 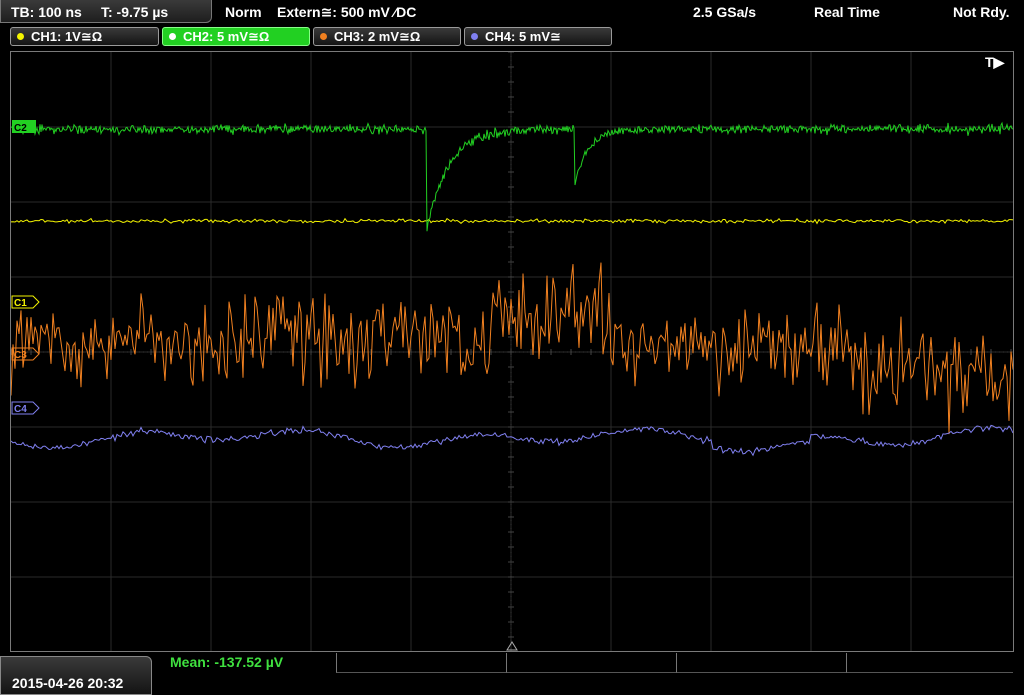 I want to click on measurement-panel: Mean: -137.52 µV, so click(x=589, y=673).